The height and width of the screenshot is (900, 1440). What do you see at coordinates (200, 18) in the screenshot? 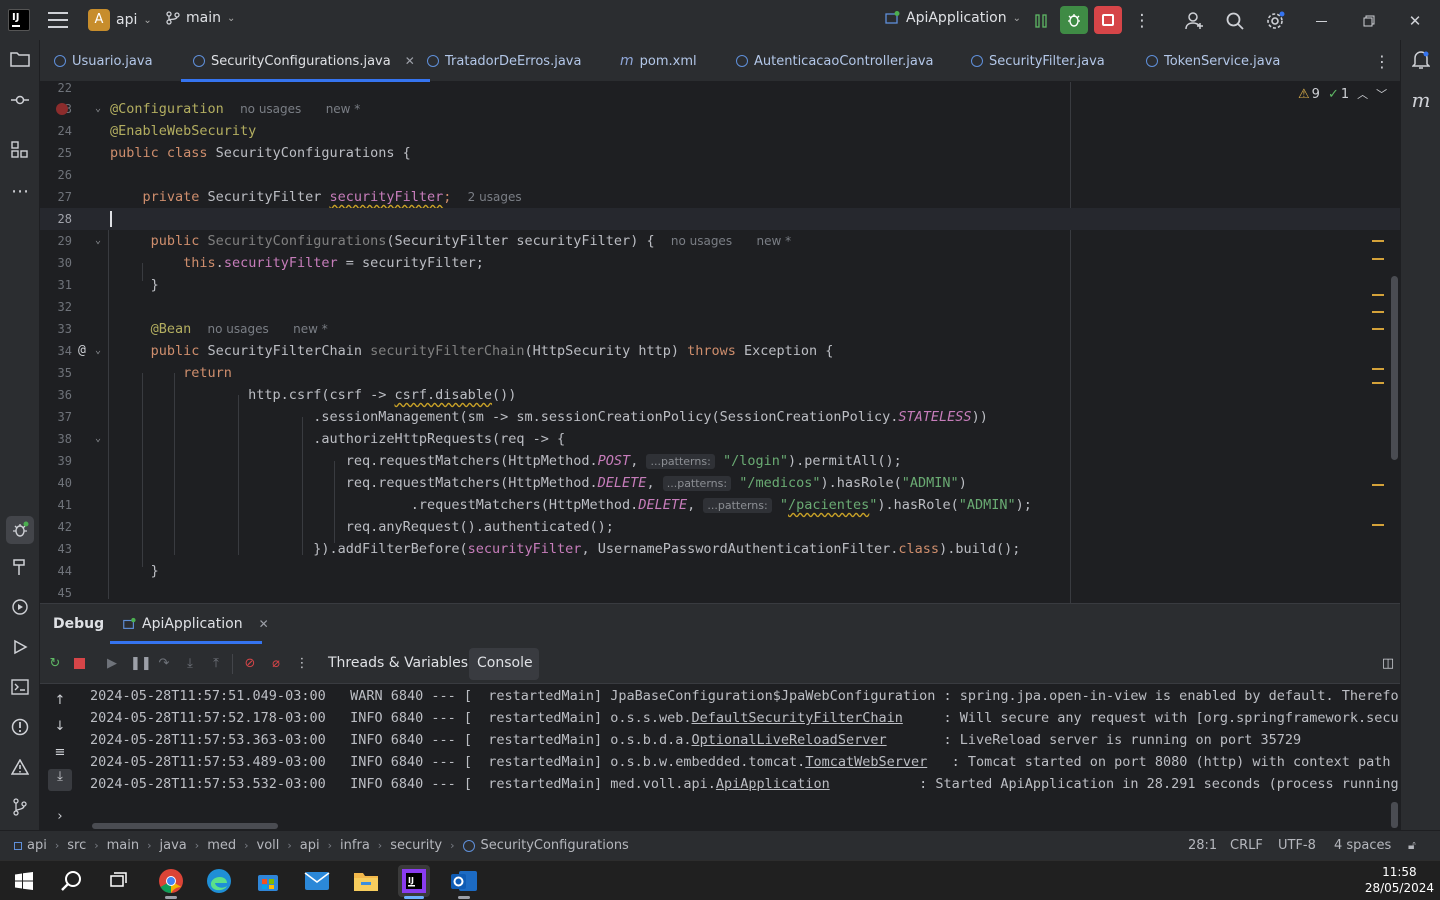
I see `branch-selector: main ⌄` at bounding box center [200, 18].